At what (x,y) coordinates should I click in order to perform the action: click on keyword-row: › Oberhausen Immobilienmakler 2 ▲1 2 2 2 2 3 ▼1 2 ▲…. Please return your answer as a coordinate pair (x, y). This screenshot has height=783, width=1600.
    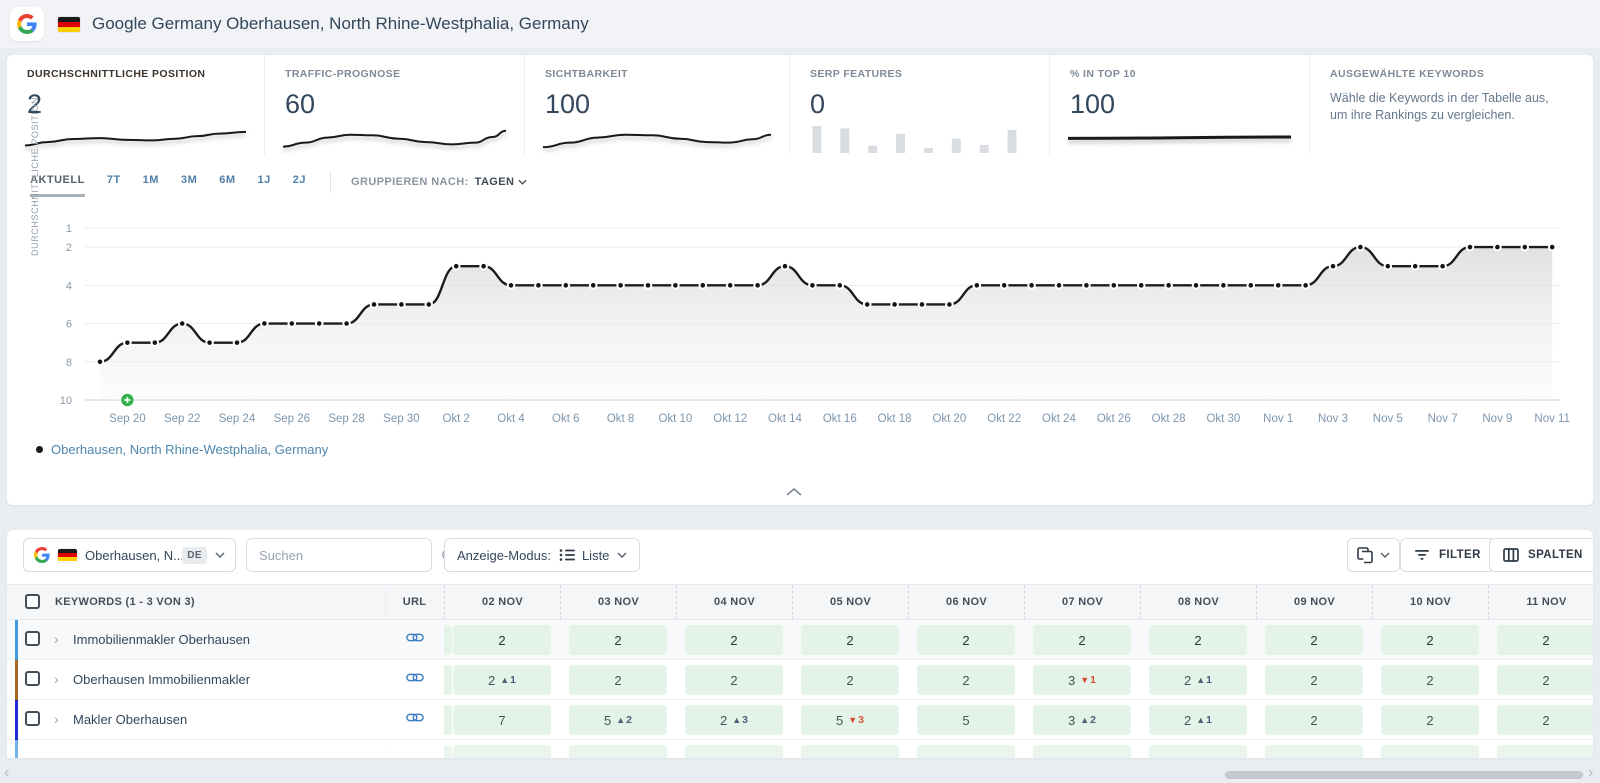
    Looking at the image, I should click on (800, 680).